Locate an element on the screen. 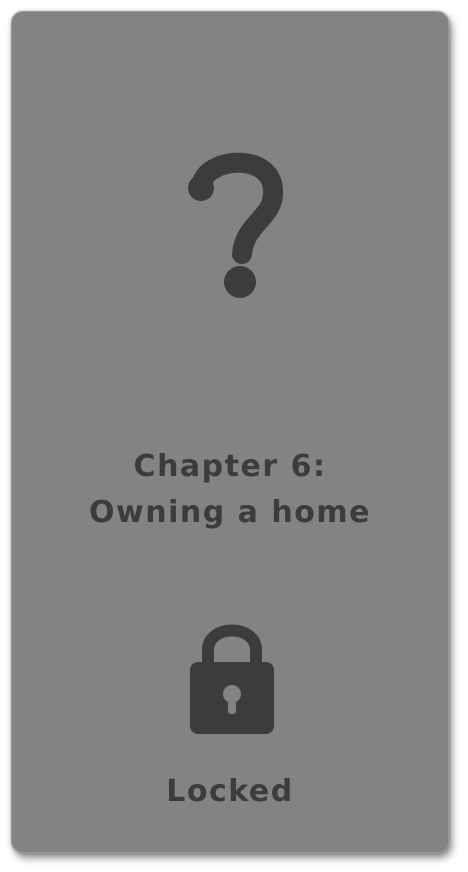 The height and width of the screenshot is (872, 468). chapter-number: Chapter 6: is located at coordinates (230, 466).